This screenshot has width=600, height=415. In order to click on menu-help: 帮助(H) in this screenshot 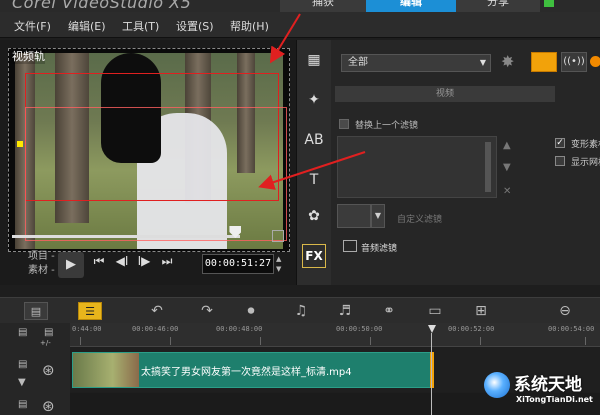, I will do `click(249, 26)`.